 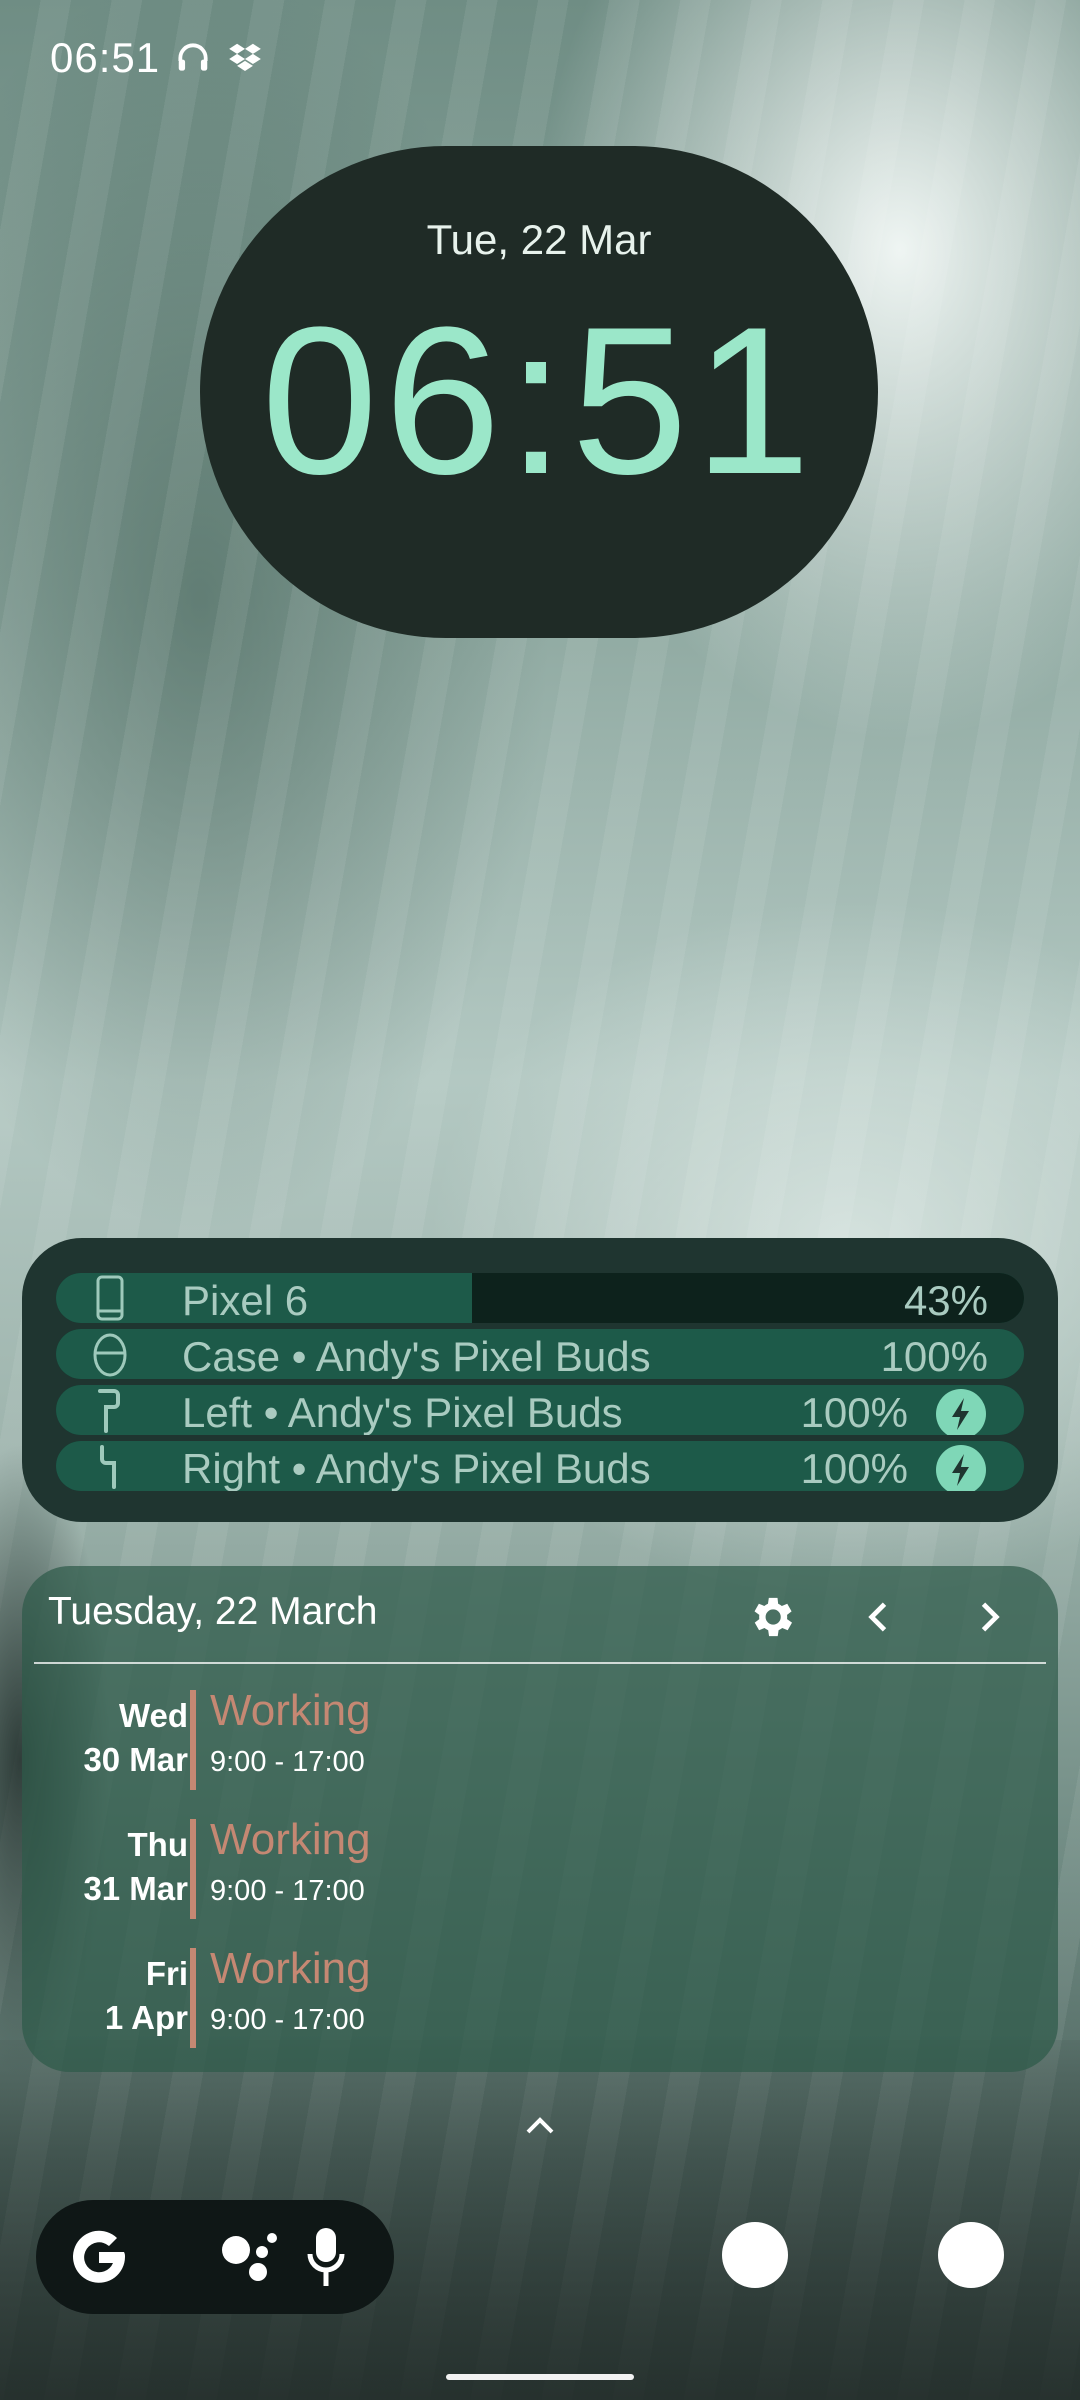 What do you see at coordinates (416, 1468) in the screenshot?
I see `device-name: Right • Andy's Pixel Buds` at bounding box center [416, 1468].